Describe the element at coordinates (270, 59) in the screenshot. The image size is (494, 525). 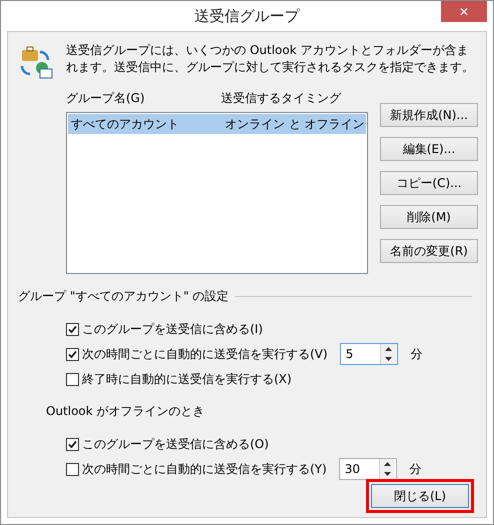
I see `description-text: 送受信グループには、いくつかの Outlook アカウントとフォルダーが含まれます。送受信中に、グループに対して実行されるタスクを指定できます。` at that location.